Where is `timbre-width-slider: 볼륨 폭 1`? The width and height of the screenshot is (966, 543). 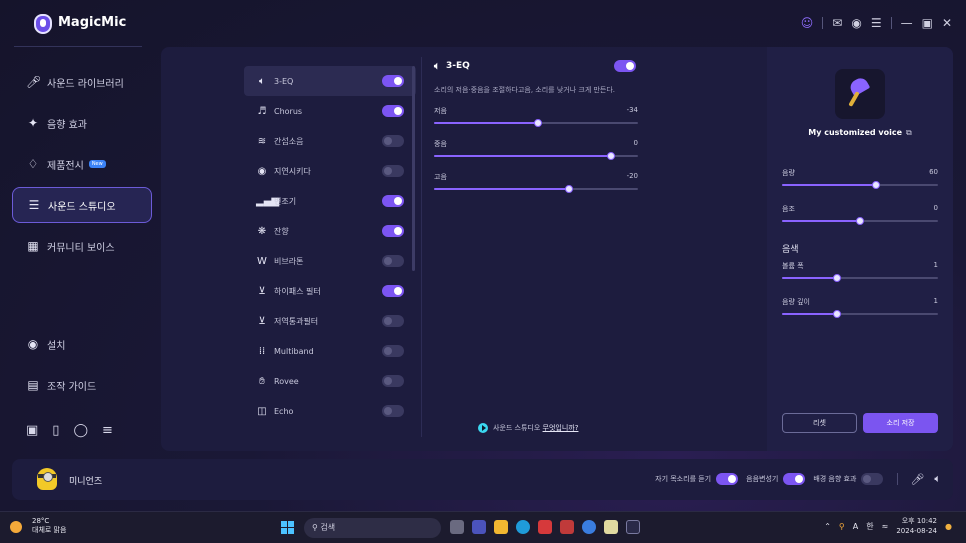
timbre-width-slider: 볼륨 폭 1 is located at coordinates (860, 276).